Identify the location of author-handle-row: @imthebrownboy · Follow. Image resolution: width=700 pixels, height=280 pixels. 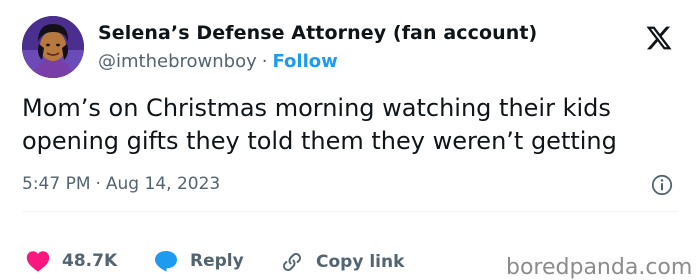
(218, 61).